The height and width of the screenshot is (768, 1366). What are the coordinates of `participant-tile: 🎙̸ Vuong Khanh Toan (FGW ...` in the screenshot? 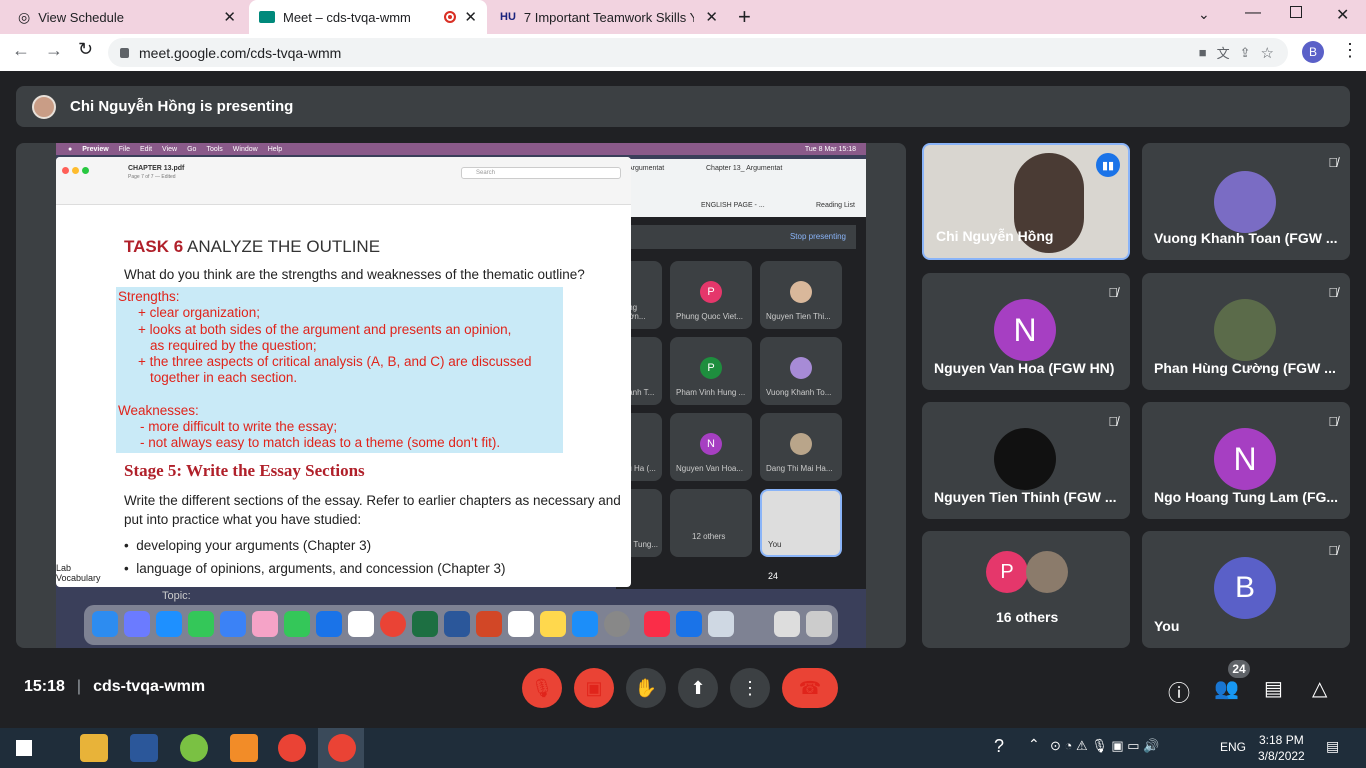 It's located at (1246, 201).